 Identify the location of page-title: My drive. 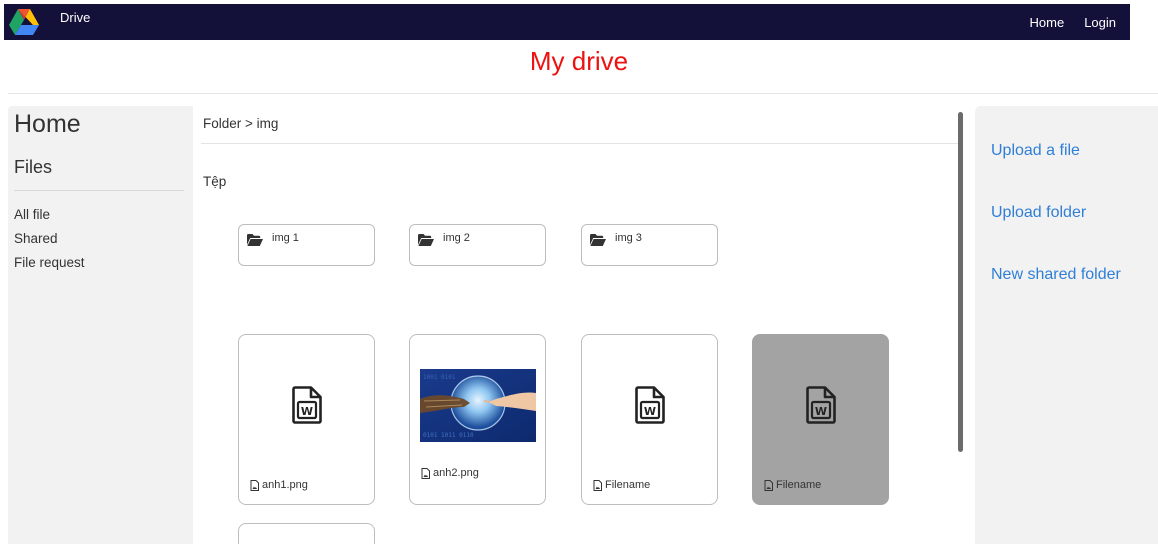
(579, 61).